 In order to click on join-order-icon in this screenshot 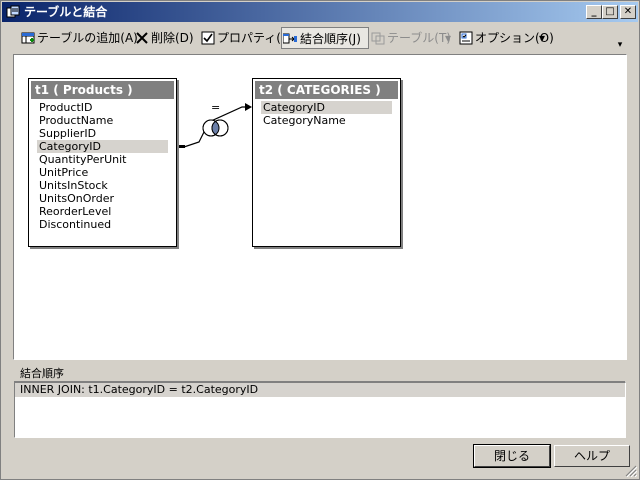, I will do `click(290, 38)`.